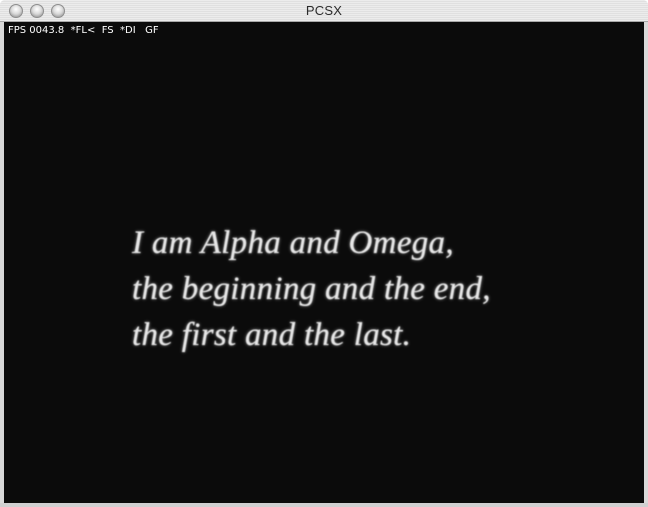 This screenshot has height=507, width=648. What do you see at coordinates (272, 335) in the screenshot?
I see `verse-line-3: the first and the last.` at bounding box center [272, 335].